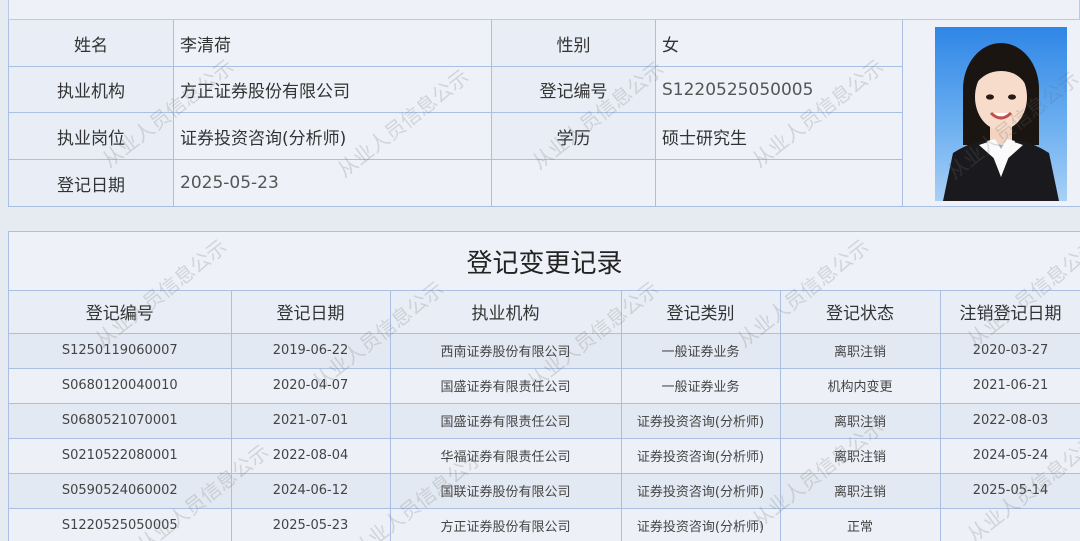 This screenshot has height=541, width=1080. What do you see at coordinates (574, 43) in the screenshot?
I see `label-gender: 性别` at bounding box center [574, 43].